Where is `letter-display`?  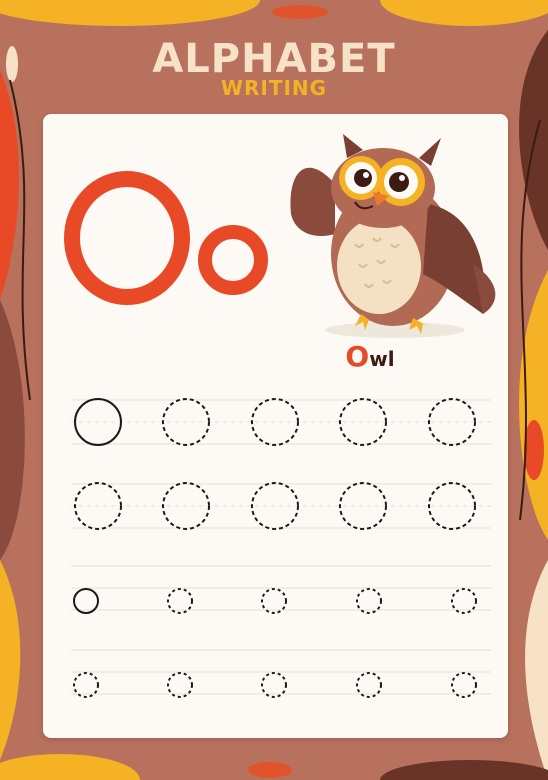 letter-display is located at coordinates (166, 238).